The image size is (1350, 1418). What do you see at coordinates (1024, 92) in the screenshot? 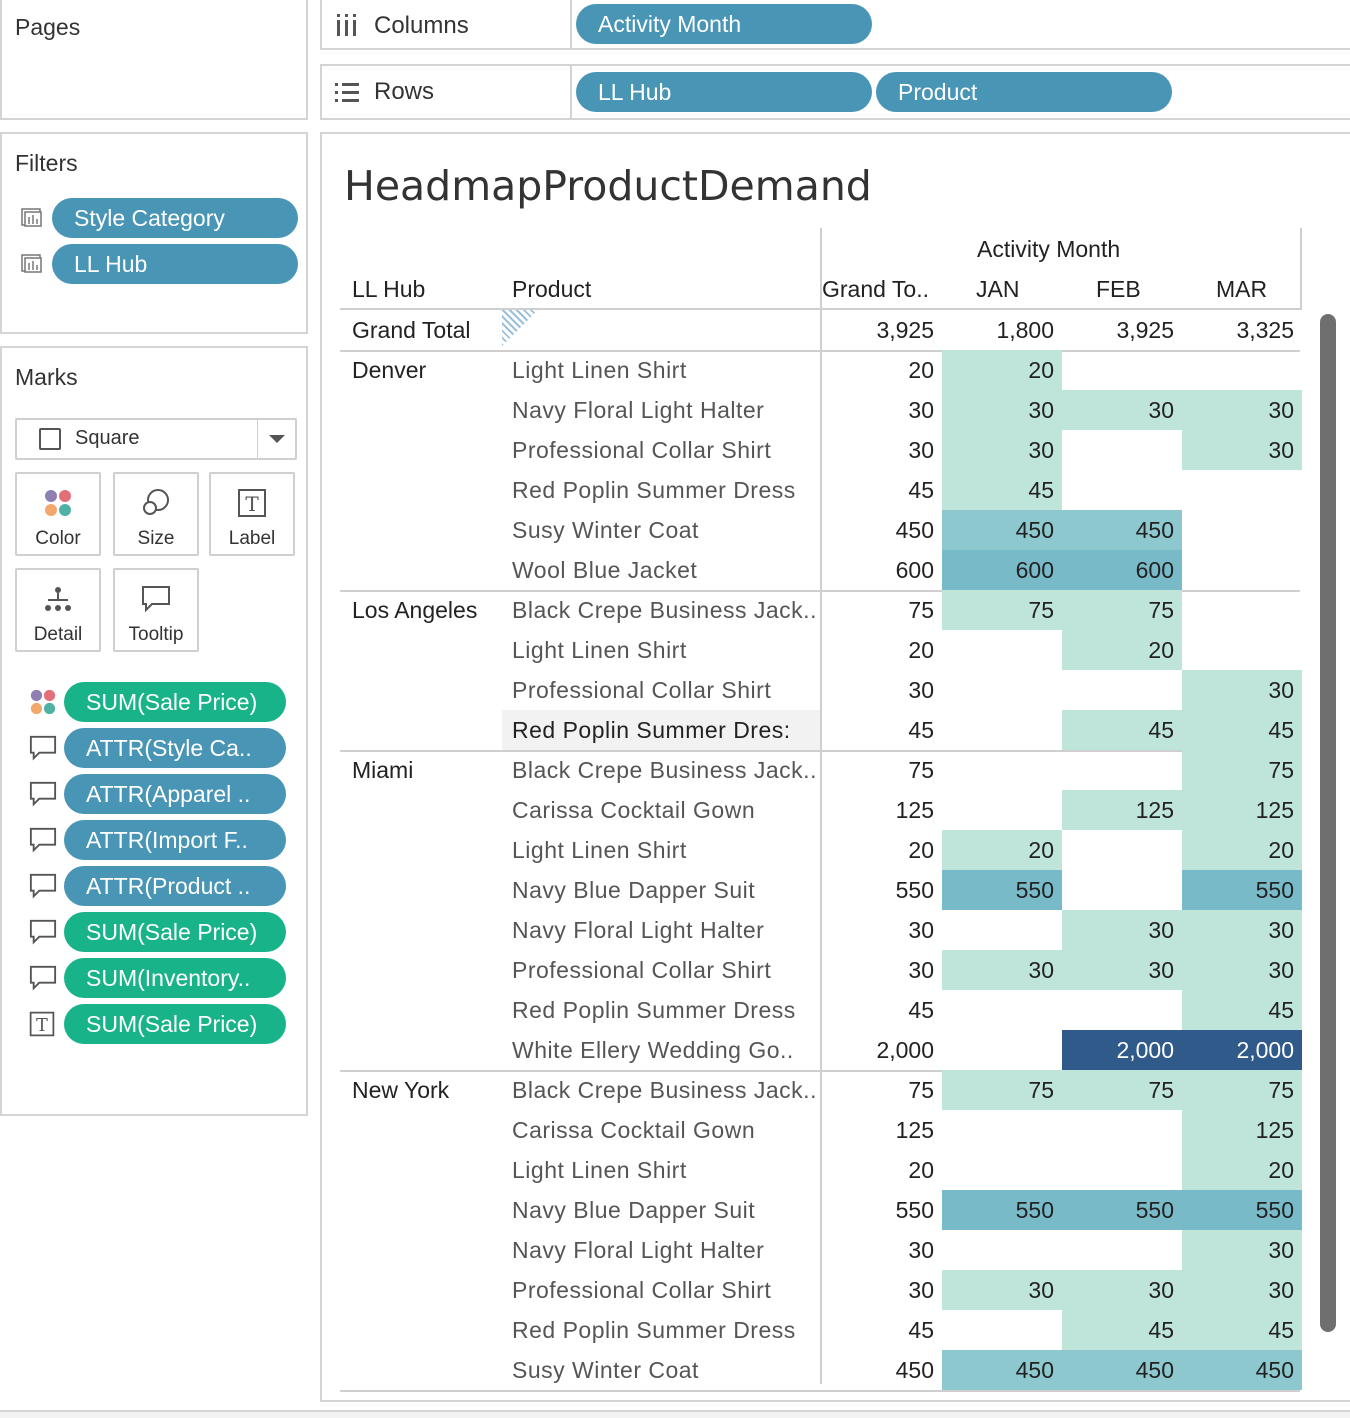
I see `rows-pill-product: Product` at bounding box center [1024, 92].